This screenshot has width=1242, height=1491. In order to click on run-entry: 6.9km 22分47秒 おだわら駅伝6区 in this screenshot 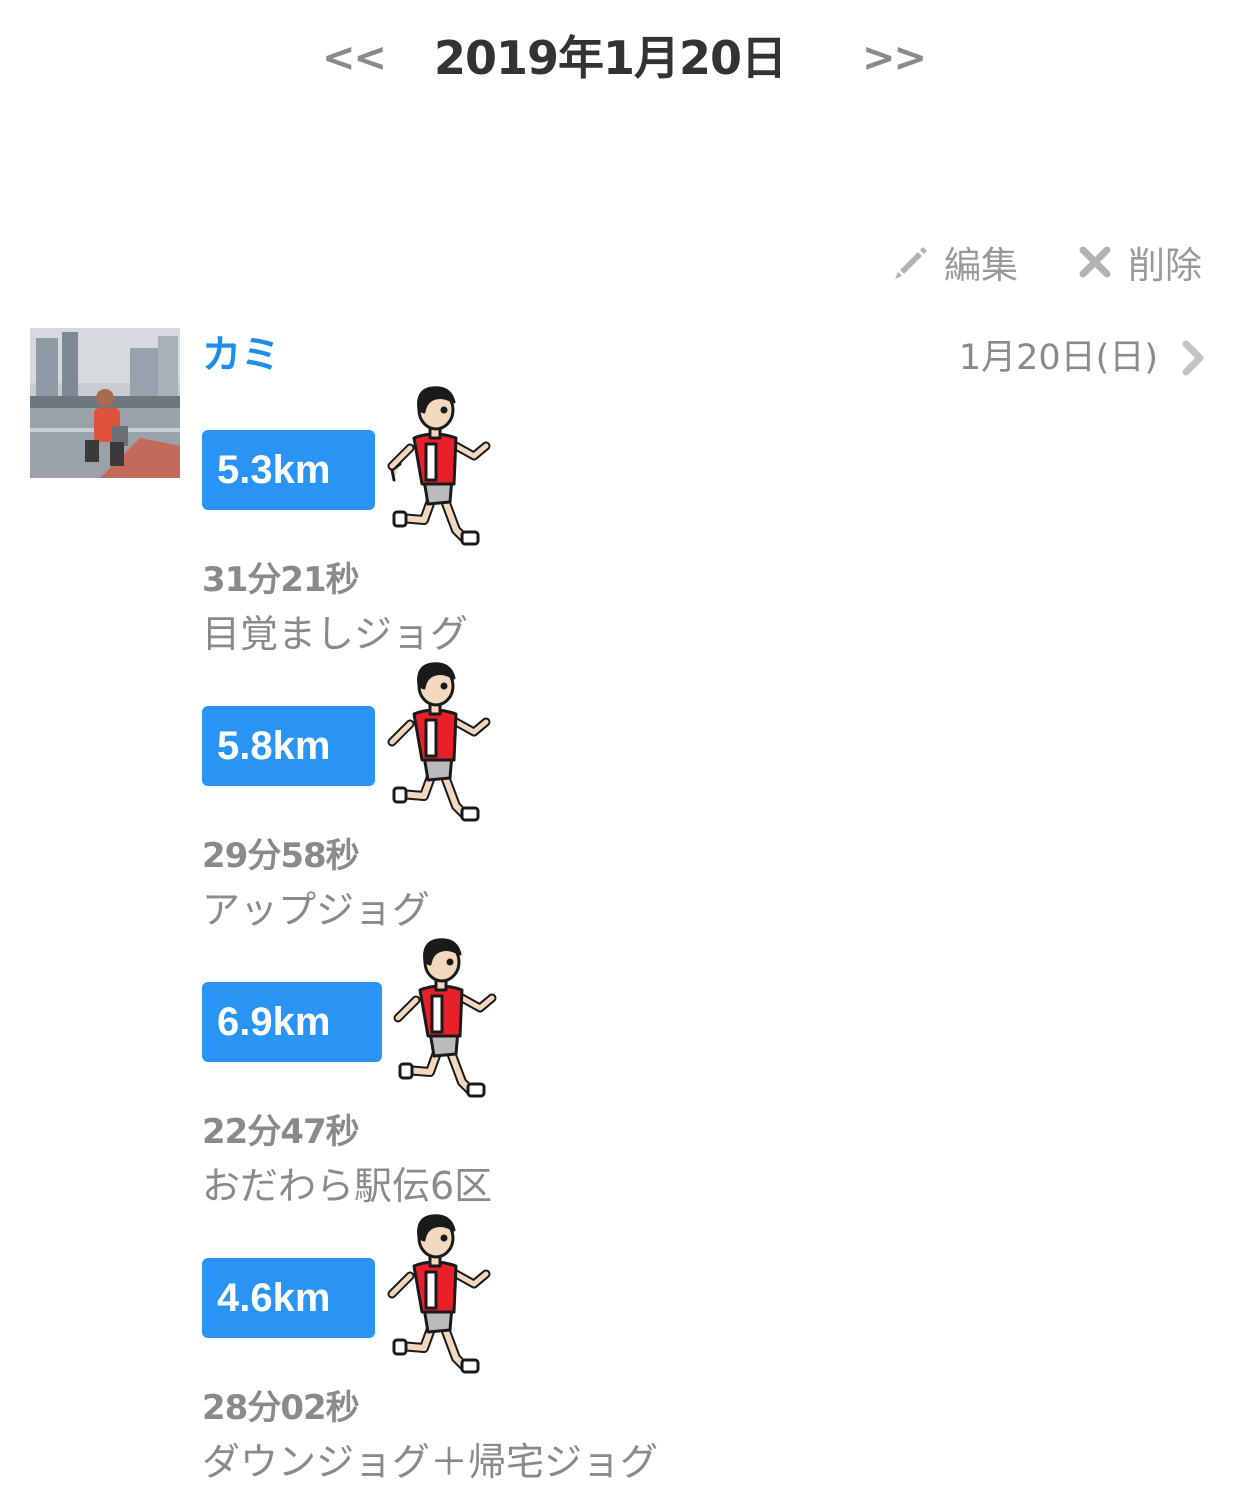, I will do `click(502, 1045)`.